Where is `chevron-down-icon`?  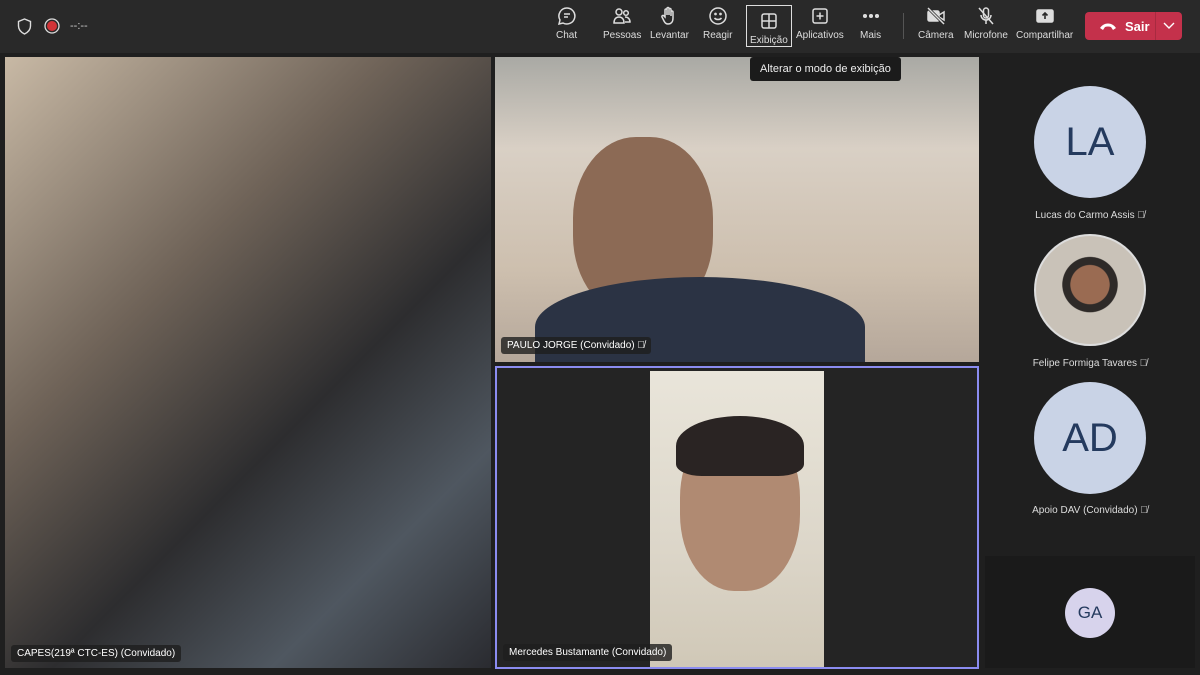 chevron-down-icon is located at coordinates (1169, 26).